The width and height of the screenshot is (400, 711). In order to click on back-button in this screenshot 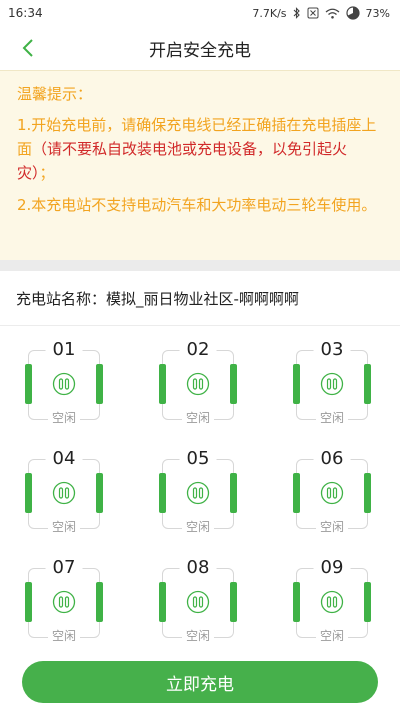, I will do `click(28, 48)`.